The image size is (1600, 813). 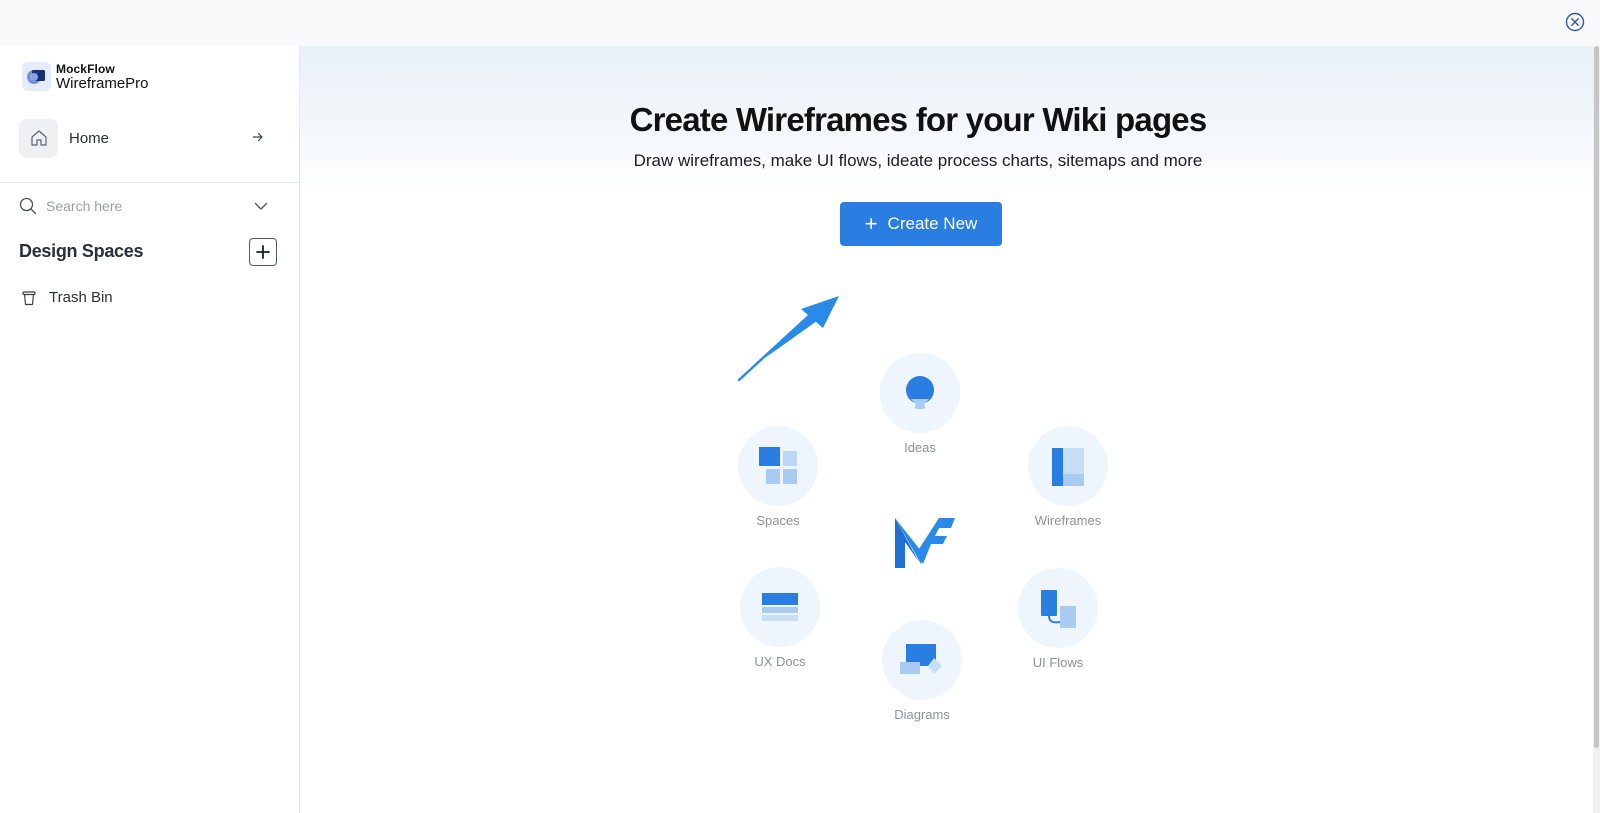 I want to click on feature-spaces, so click(x=778, y=466).